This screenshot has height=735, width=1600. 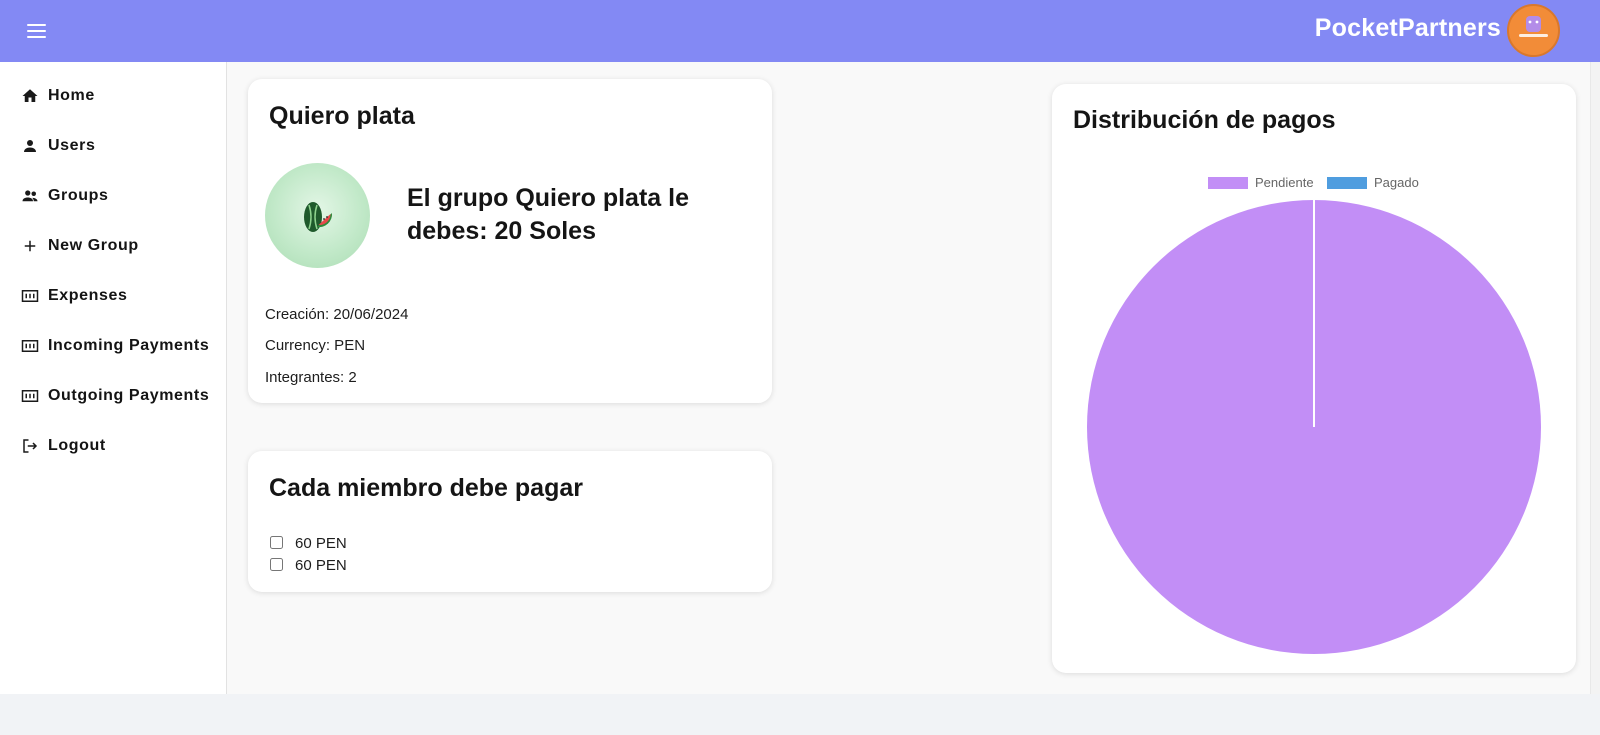 What do you see at coordinates (311, 377) in the screenshot?
I see `group-members-count: Integrantes: 2` at bounding box center [311, 377].